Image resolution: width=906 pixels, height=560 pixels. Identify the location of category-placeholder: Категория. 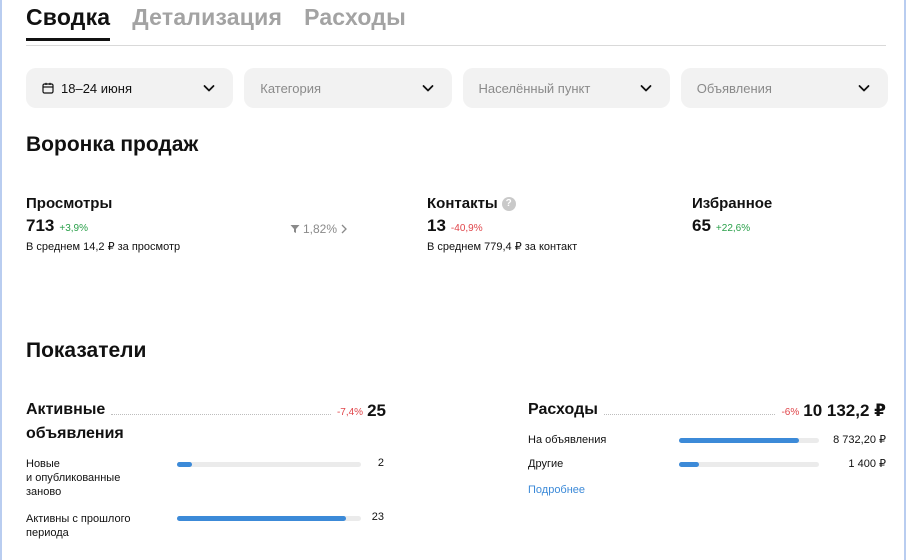
(291, 88).